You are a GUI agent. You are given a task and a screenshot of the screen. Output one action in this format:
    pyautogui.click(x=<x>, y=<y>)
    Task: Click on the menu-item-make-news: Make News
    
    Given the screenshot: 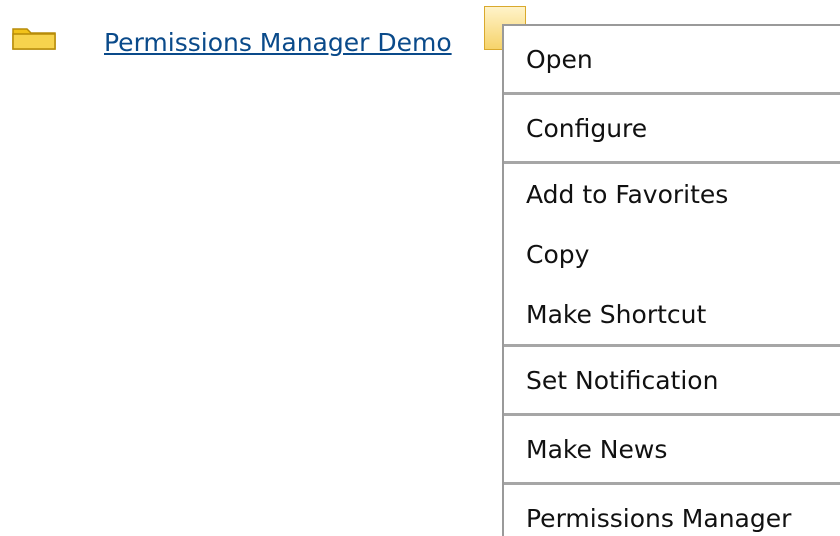 What is the action you would take?
    pyautogui.click(x=672, y=449)
    